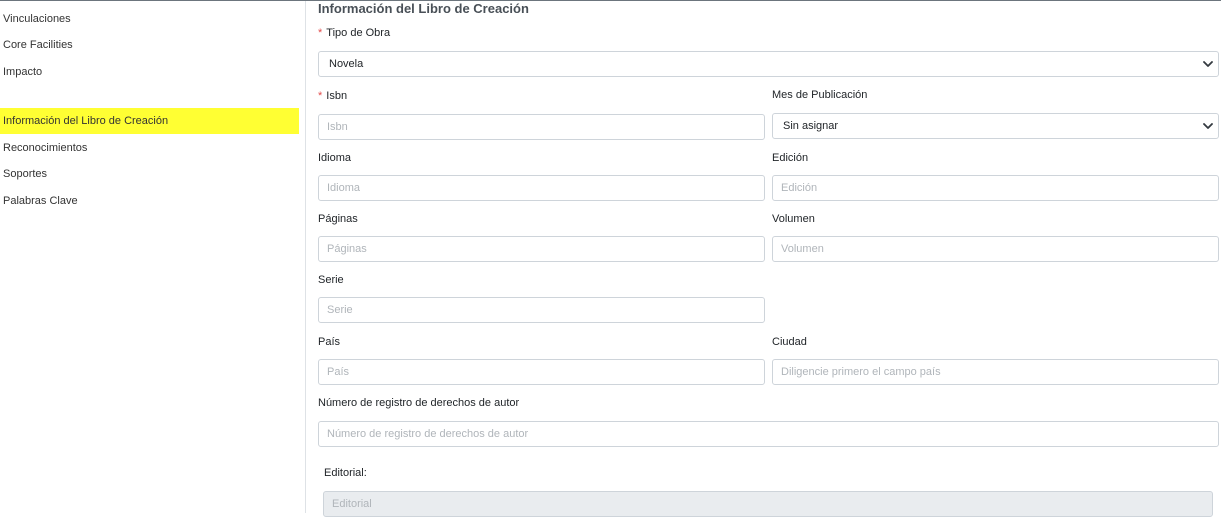 The image size is (1221, 517). I want to click on mes-publicacion-value: Sin asignar, so click(811, 126).